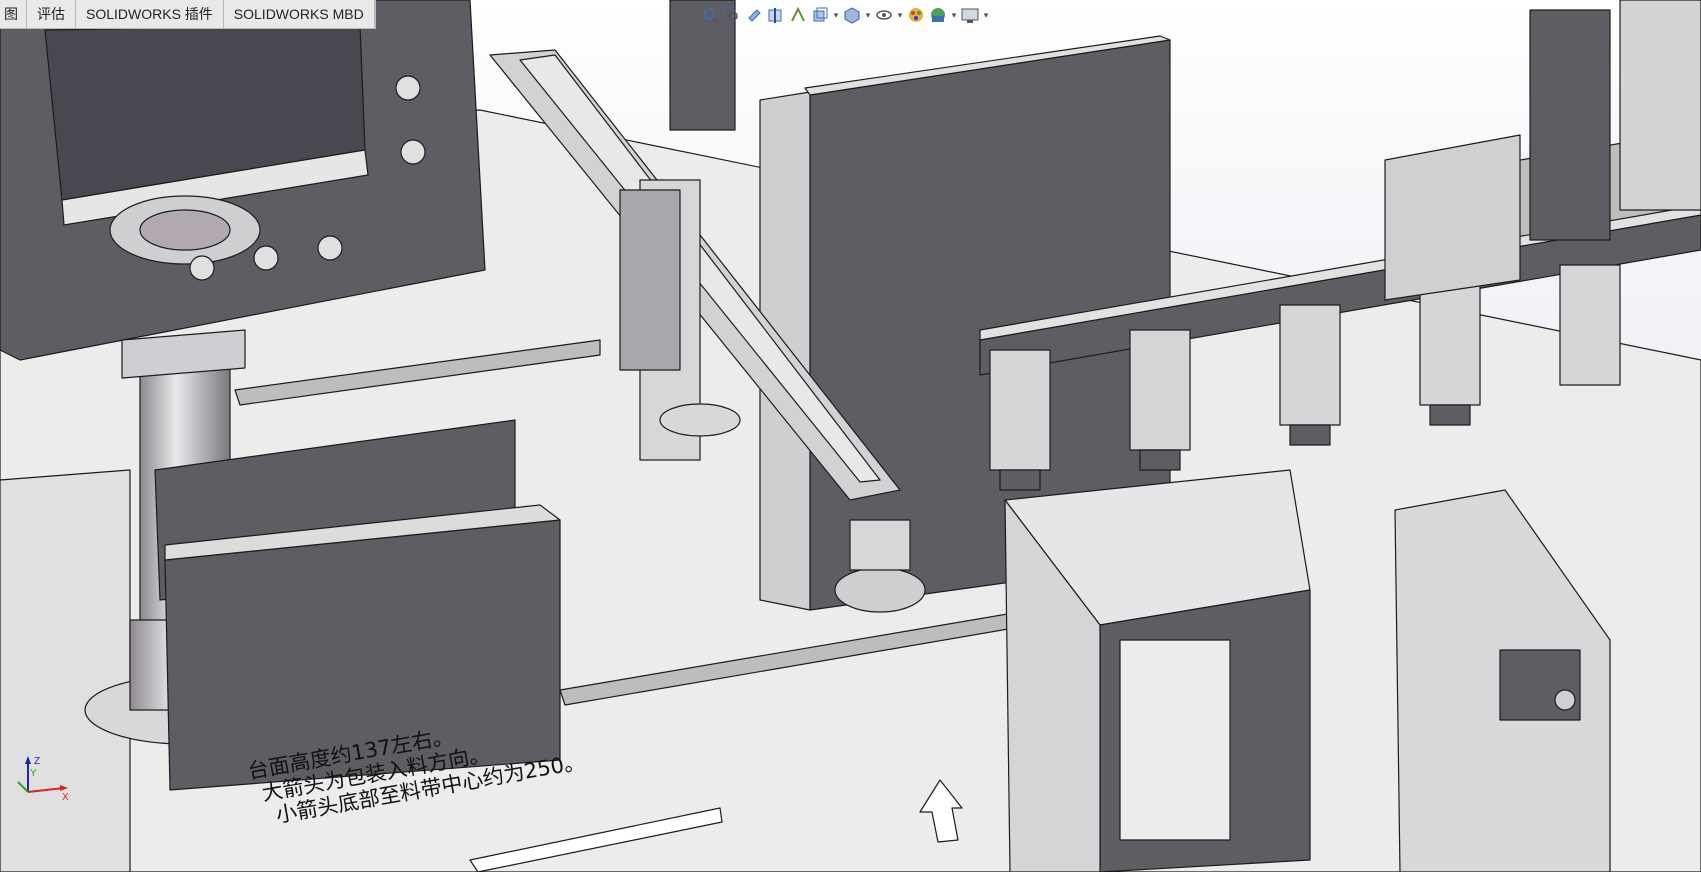 The image size is (1701, 872). What do you see at coordinates (916, 15) in the screenshot?
I see `edit-appearance-icon` at bounding box center [916, 15].